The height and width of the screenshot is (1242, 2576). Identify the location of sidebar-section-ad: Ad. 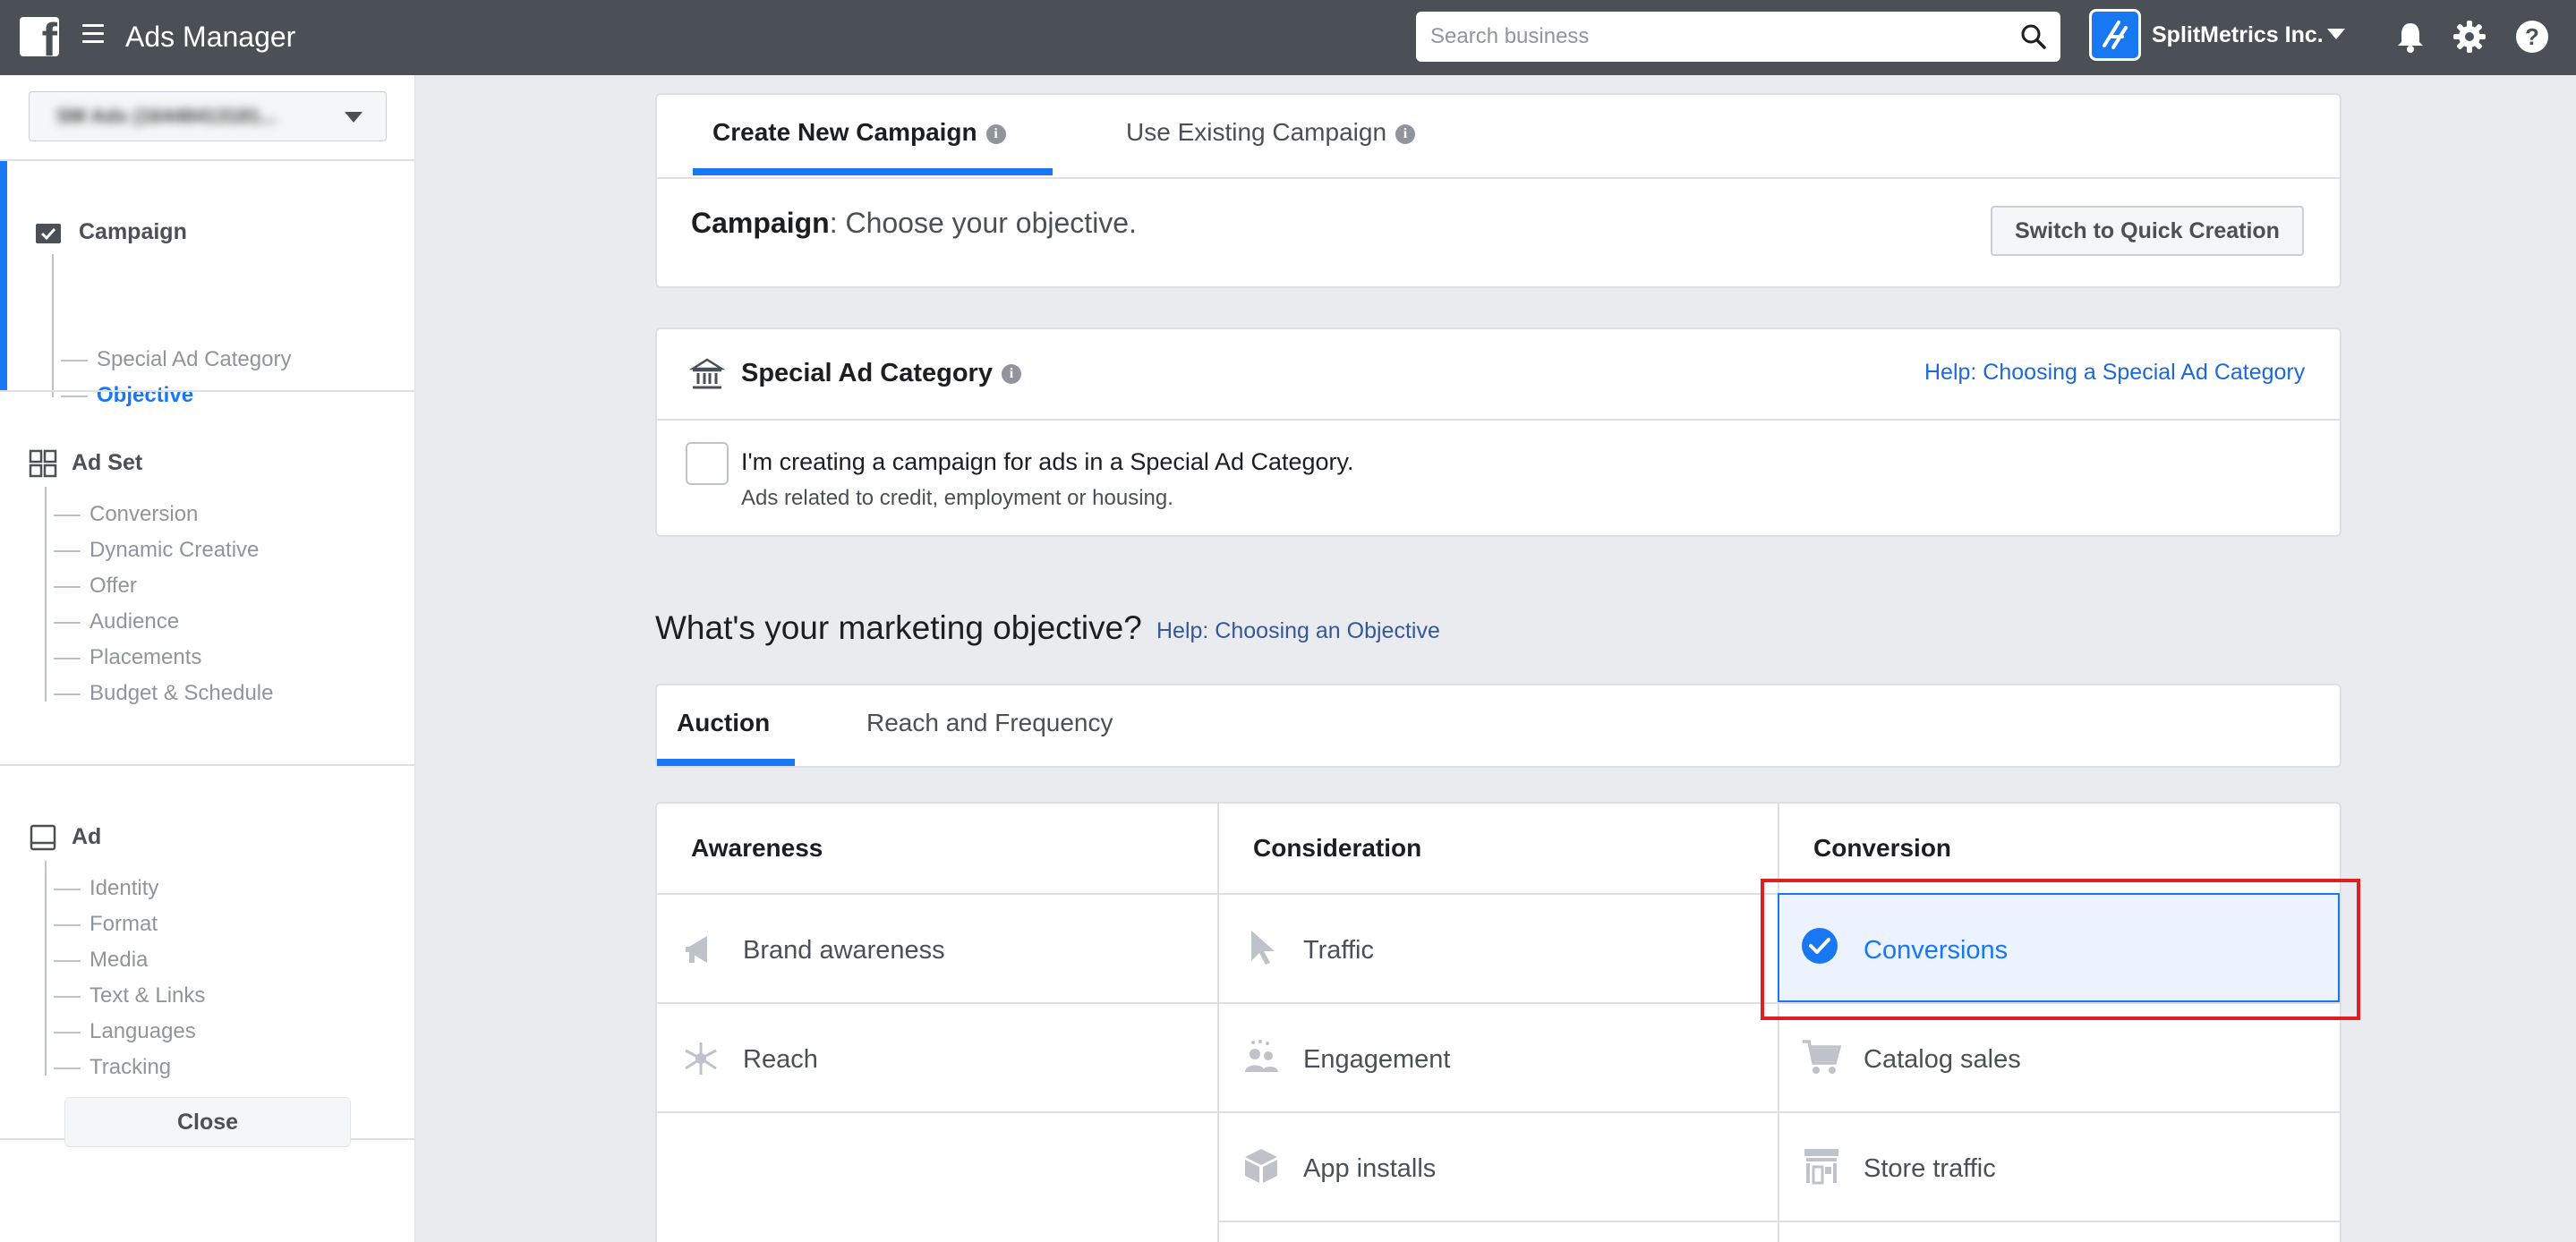
(86, 837).